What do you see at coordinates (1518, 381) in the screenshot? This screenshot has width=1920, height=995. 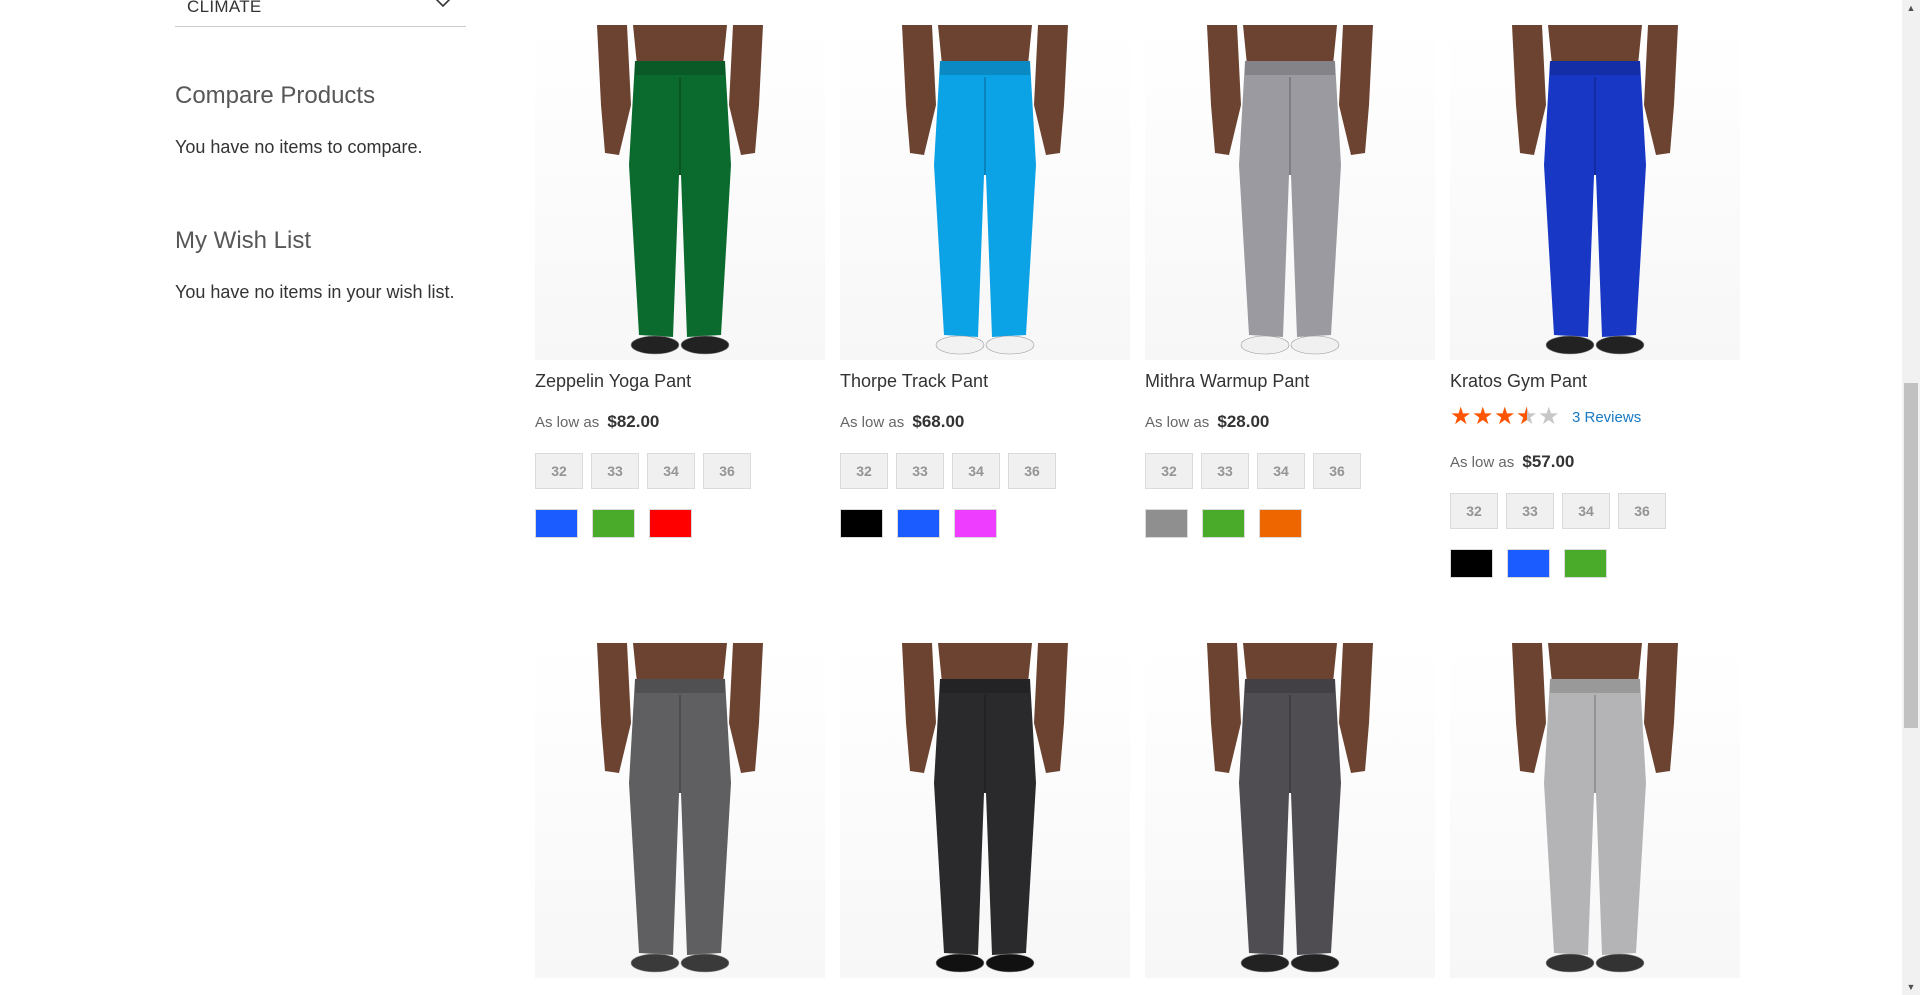 I see `product-name: Kratos Gym Pant` at bounding box center [1518, 381].